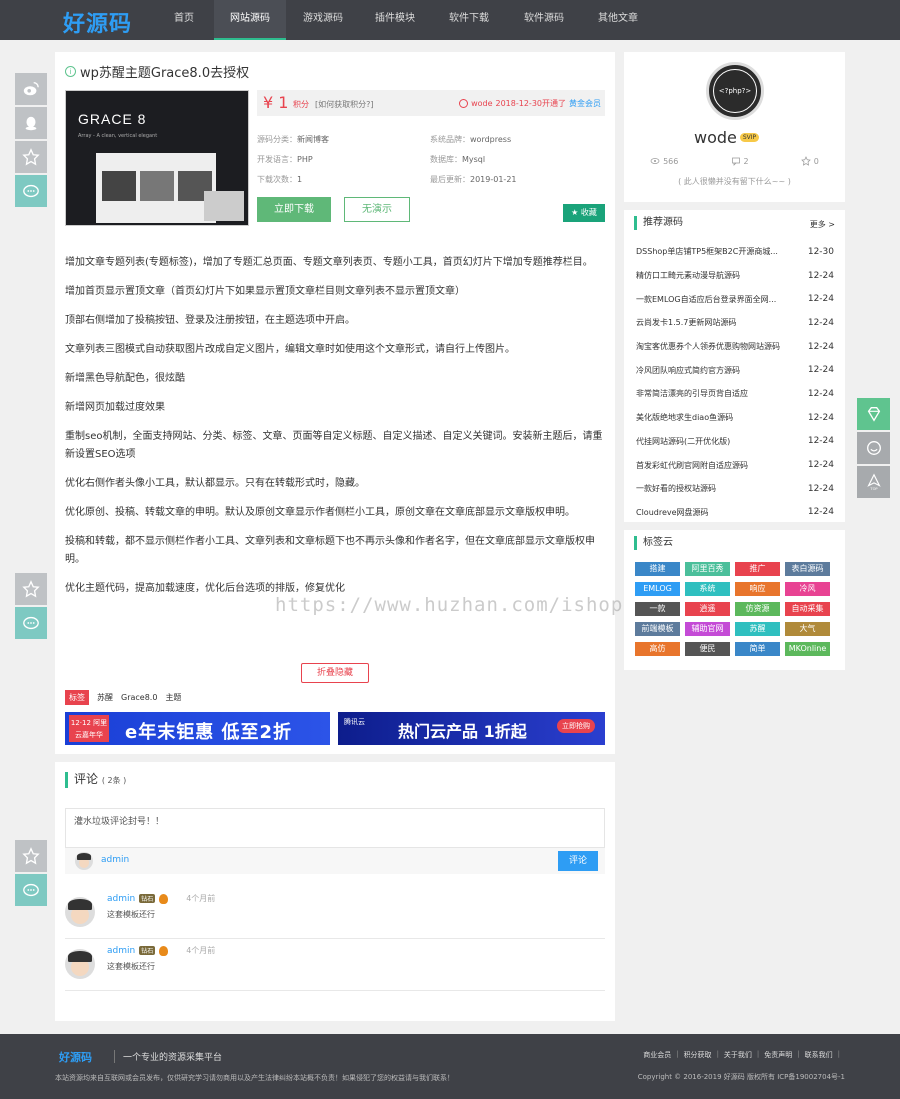  I want to click on aliyun-banner: 12·12 阿里云嘉年华 e年末钜惠 低至2折, so click(197, 728).